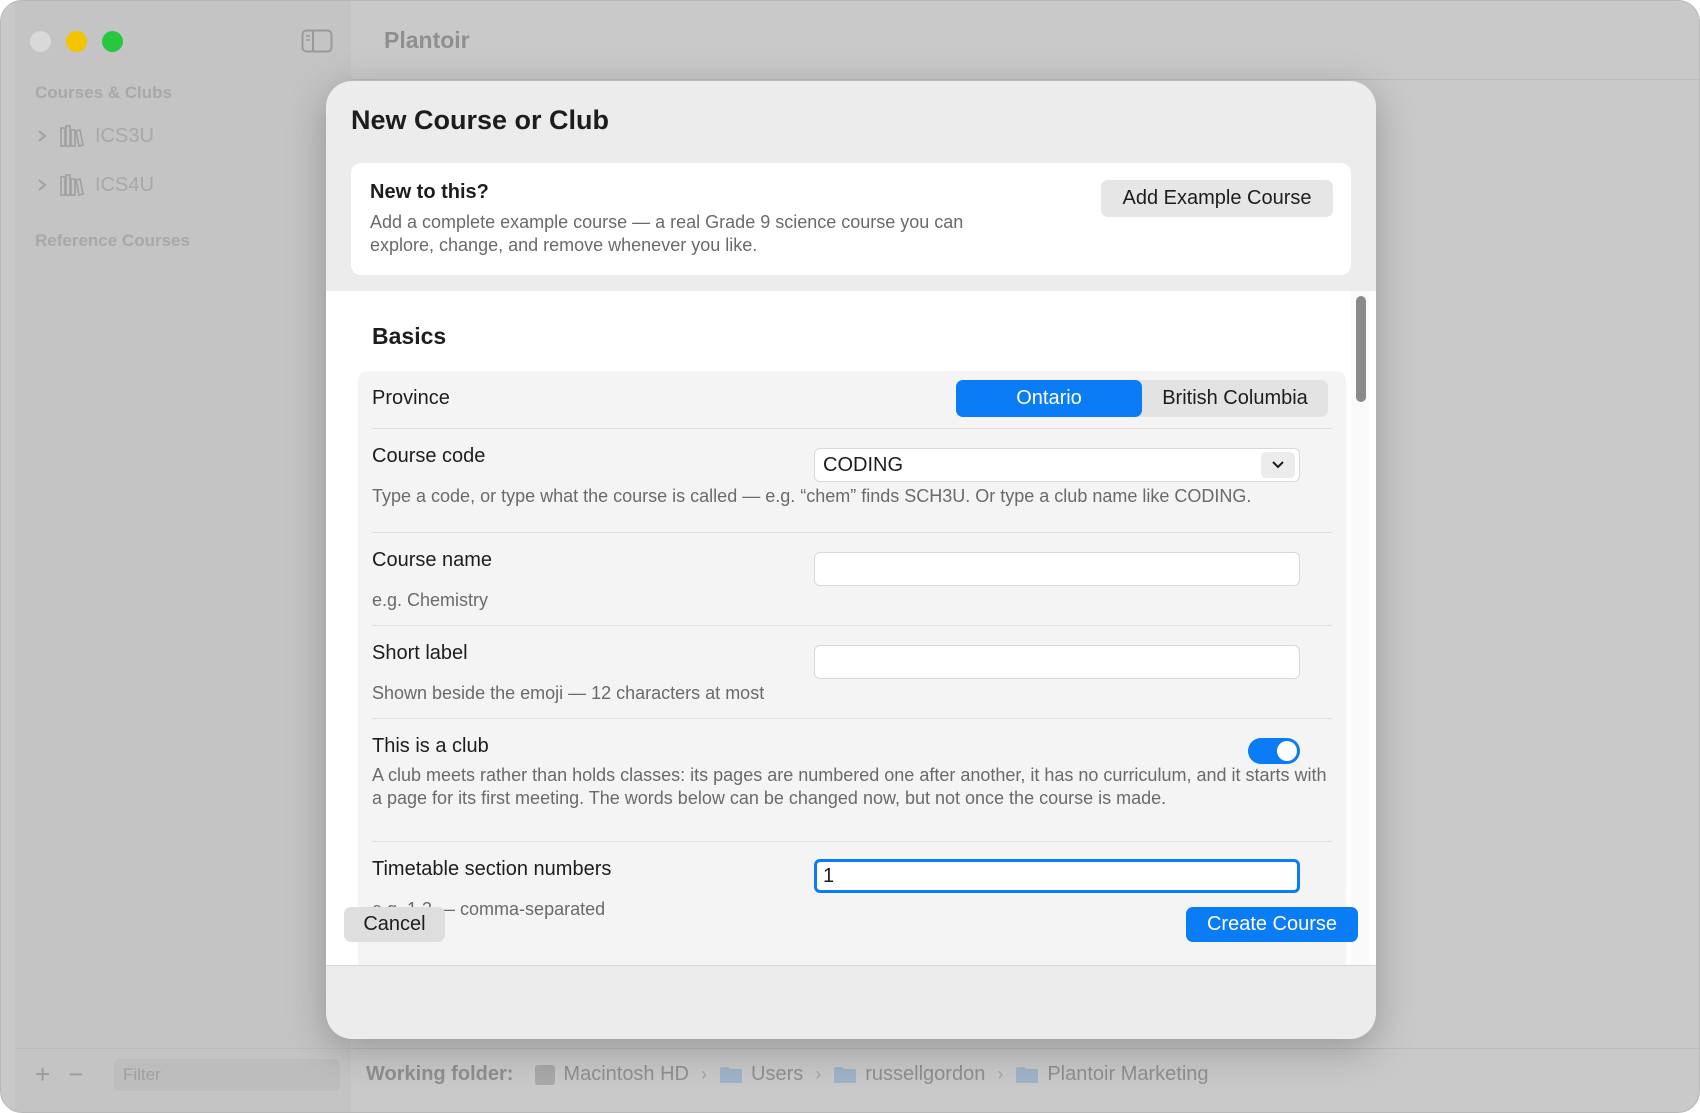 The width and height of the screenshot is (1700, 1113). I want to click on zoom-window-button, so click(112, 41).